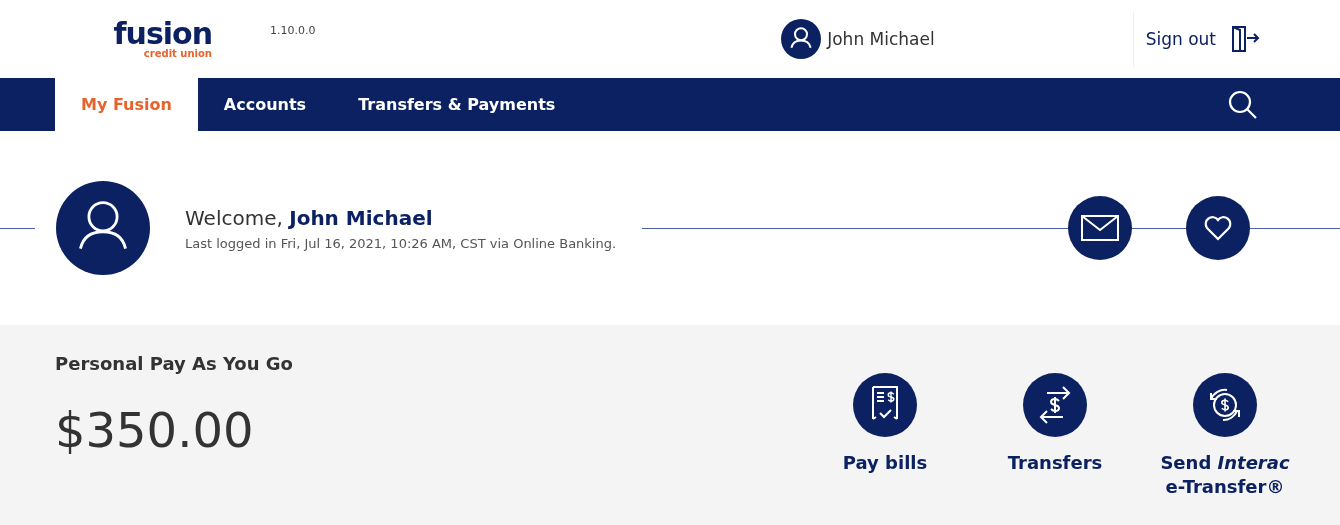 Image resolution: width=1340 pixels, height=525 pixels. What do you see at coordinates (457, 104) in the screenshot?
I see `nav-tab: Transfers & Payments` at bounding box center [457, 104].